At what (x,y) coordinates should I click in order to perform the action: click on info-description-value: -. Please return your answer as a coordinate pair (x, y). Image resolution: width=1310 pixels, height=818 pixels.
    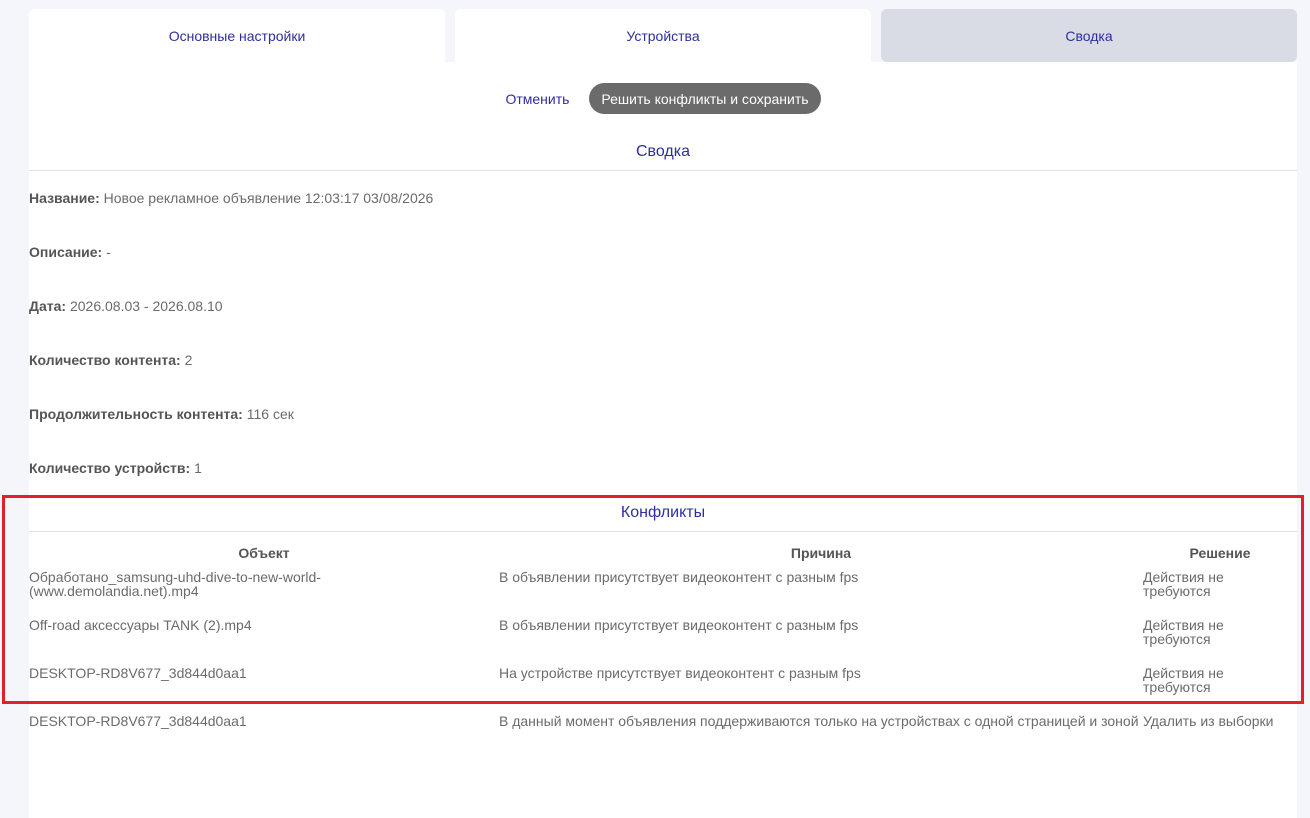
    Looking at the image, I should click on (108, 252).